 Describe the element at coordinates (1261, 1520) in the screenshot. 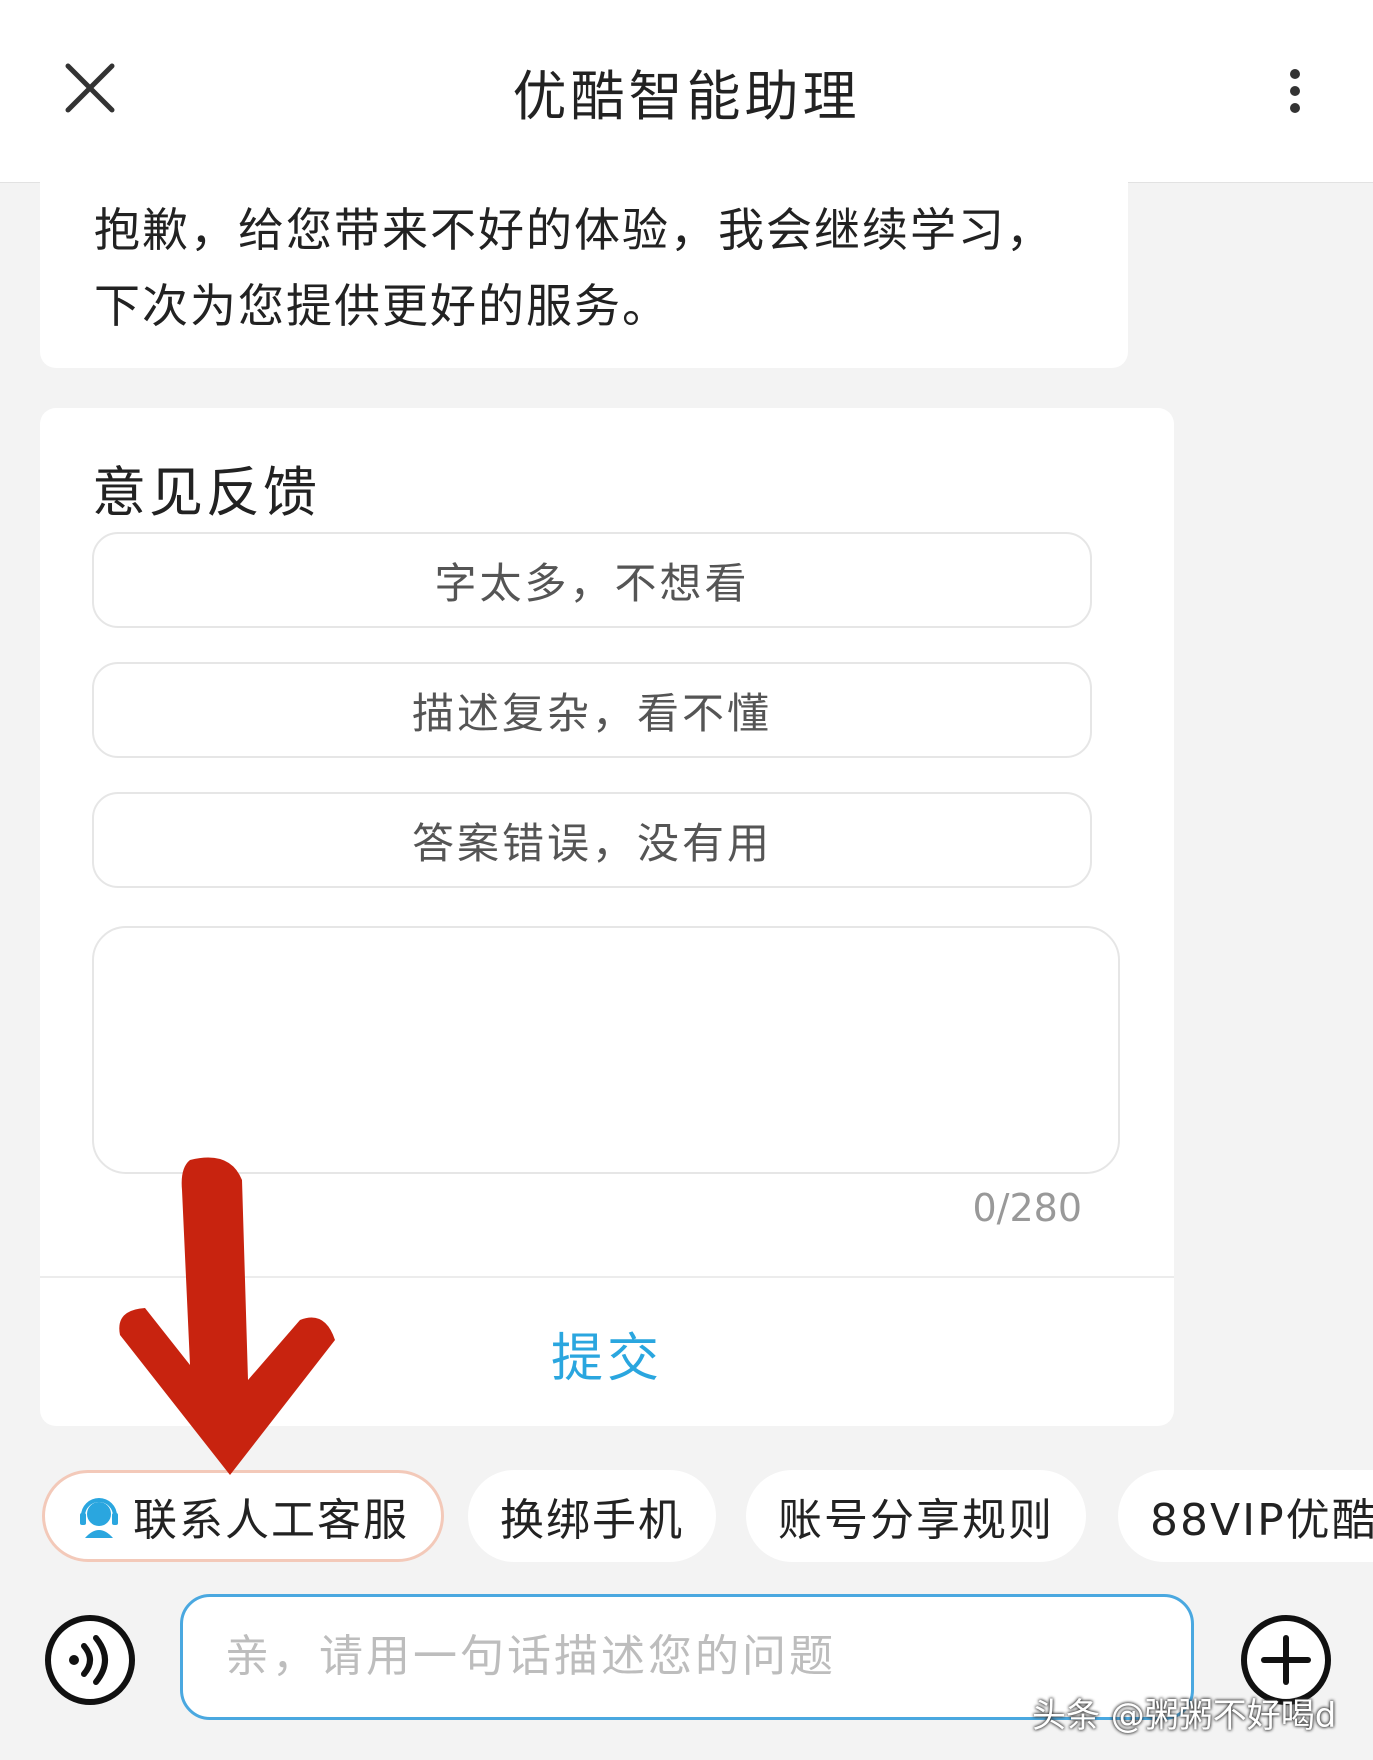

I see `chip-label: 88VIP优酷` at that location.